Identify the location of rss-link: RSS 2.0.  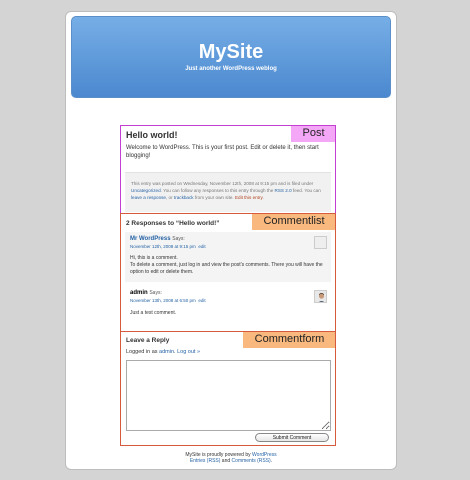
(283, 190).